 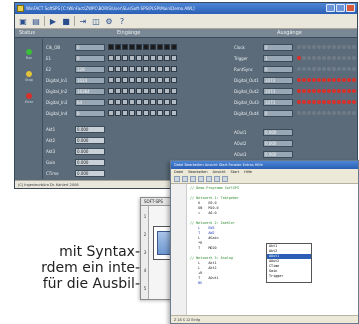 What do you see at coordinates (209, 179) in the screenshot?
I see `copy-icon` at bounding box center [209, 179].